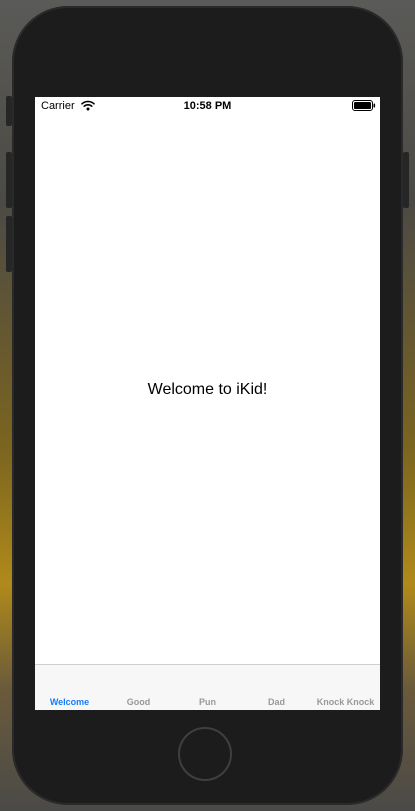 The image size is (415, 811). Describe the element at coordinates (205, 754) in the screenshot. I see `home-button` at that location.